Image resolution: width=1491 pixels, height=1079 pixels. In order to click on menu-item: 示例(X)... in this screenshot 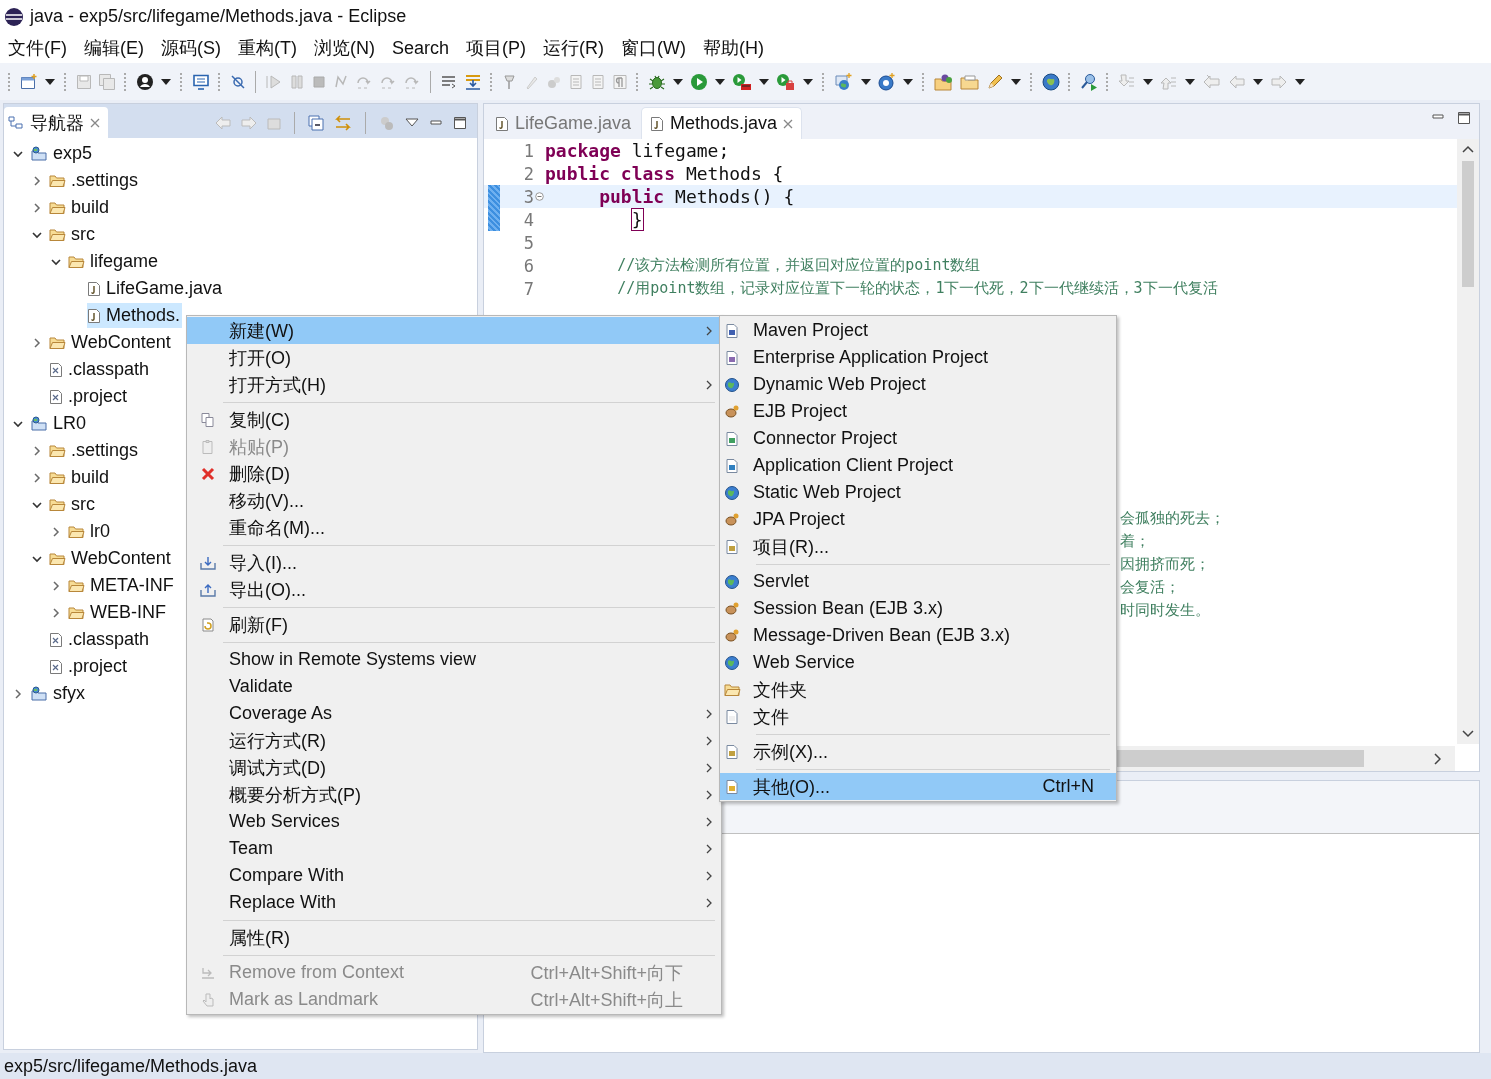, I will do `click(918, 751)`.